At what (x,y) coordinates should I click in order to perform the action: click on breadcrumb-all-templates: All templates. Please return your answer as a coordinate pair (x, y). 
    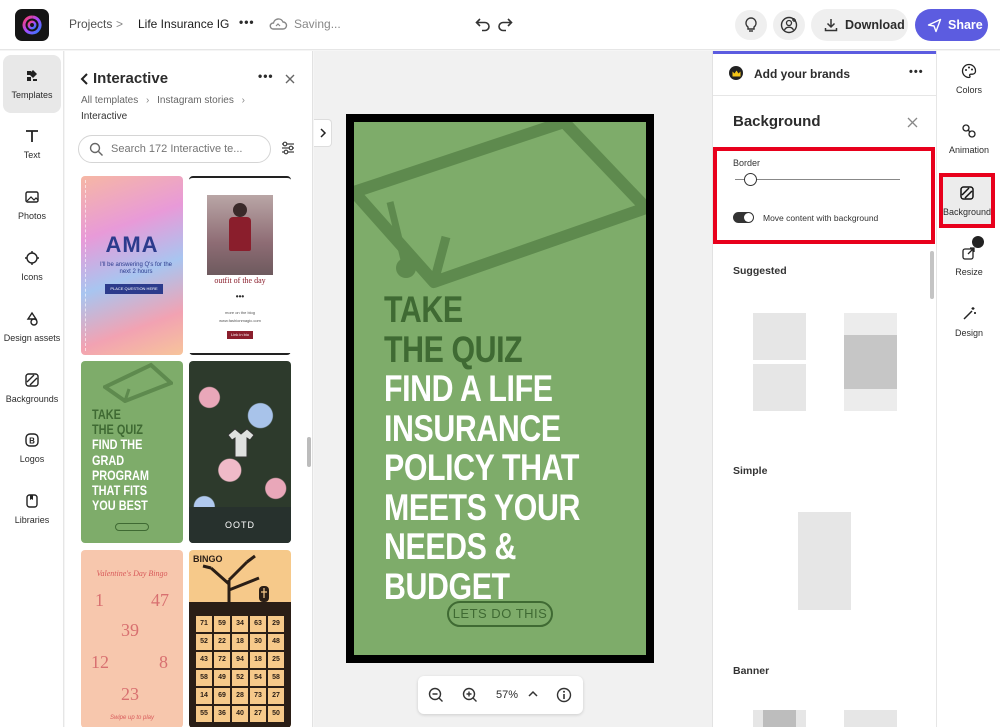
    Looking at the image, I should click on (109, 100).